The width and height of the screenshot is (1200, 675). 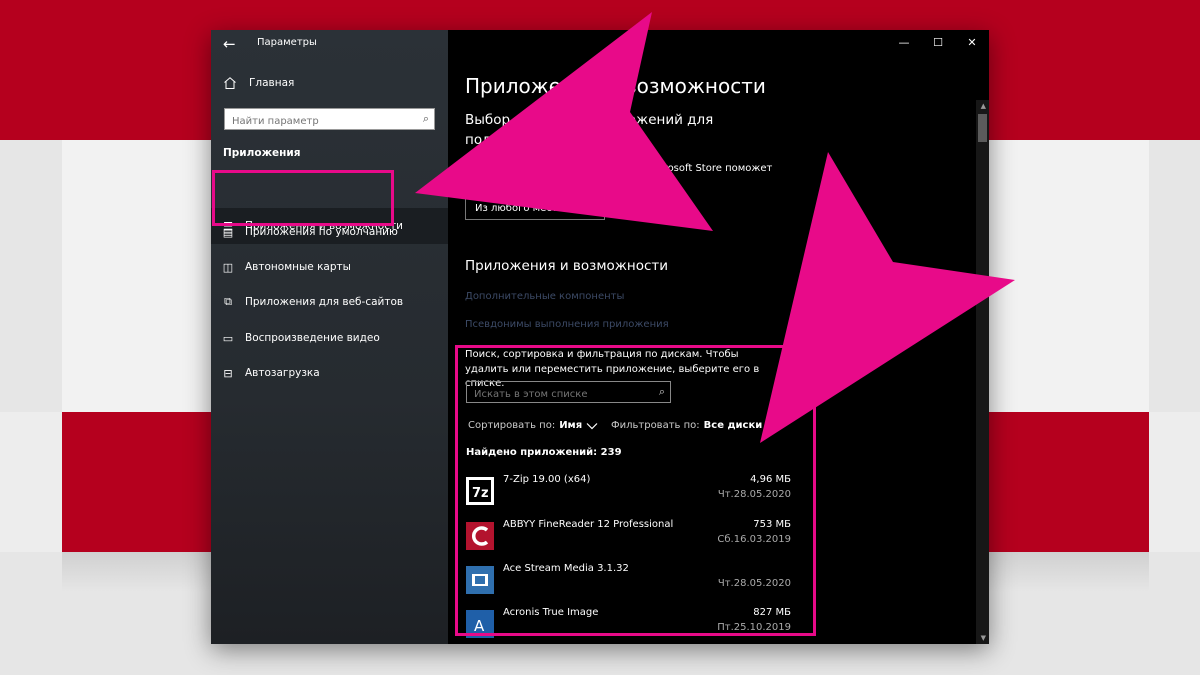 I want to click on pink-arrow-right, so click(x=887, y=297).